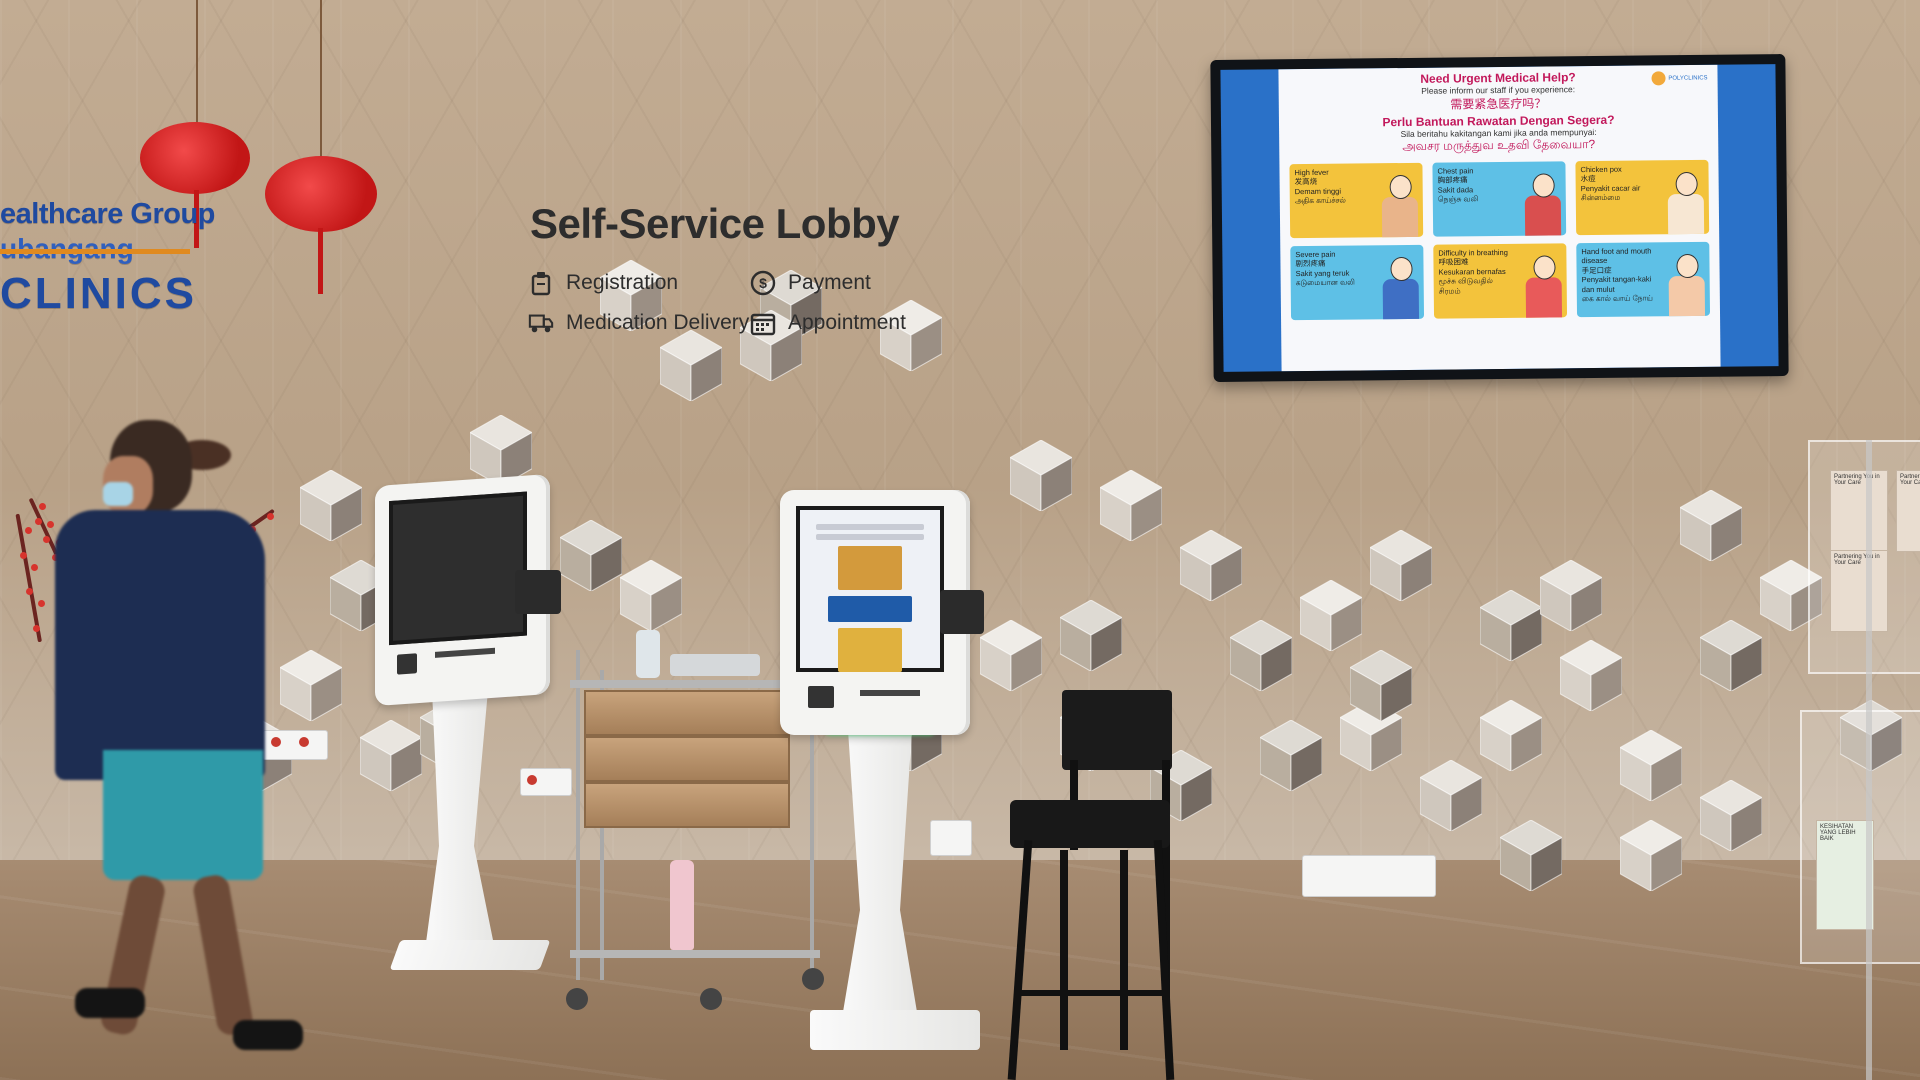 The width and height of the screenshot is (1920, 1080). I want to click on service-registration: Registration, so click(639, 283).